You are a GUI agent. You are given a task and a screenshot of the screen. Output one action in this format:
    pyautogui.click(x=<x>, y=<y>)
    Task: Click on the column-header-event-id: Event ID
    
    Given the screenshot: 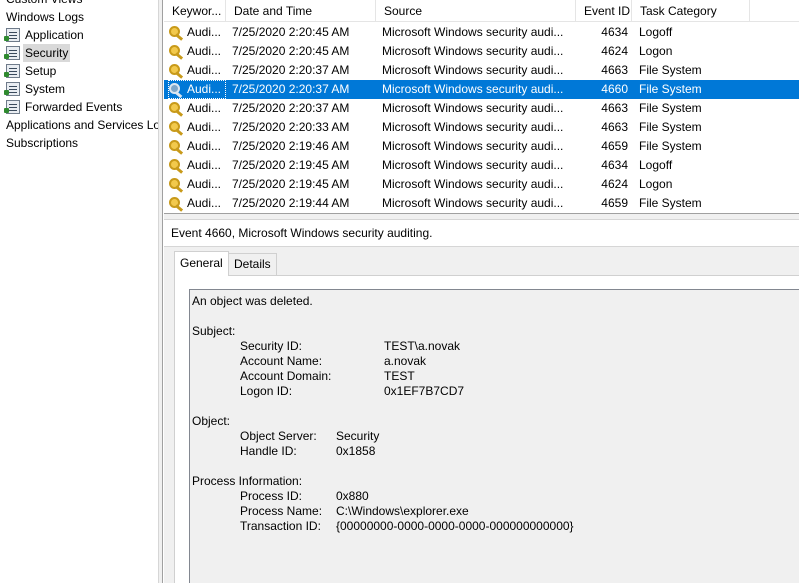 What is the action you would take?
    pyautogui.click(x=604, y=11)
    